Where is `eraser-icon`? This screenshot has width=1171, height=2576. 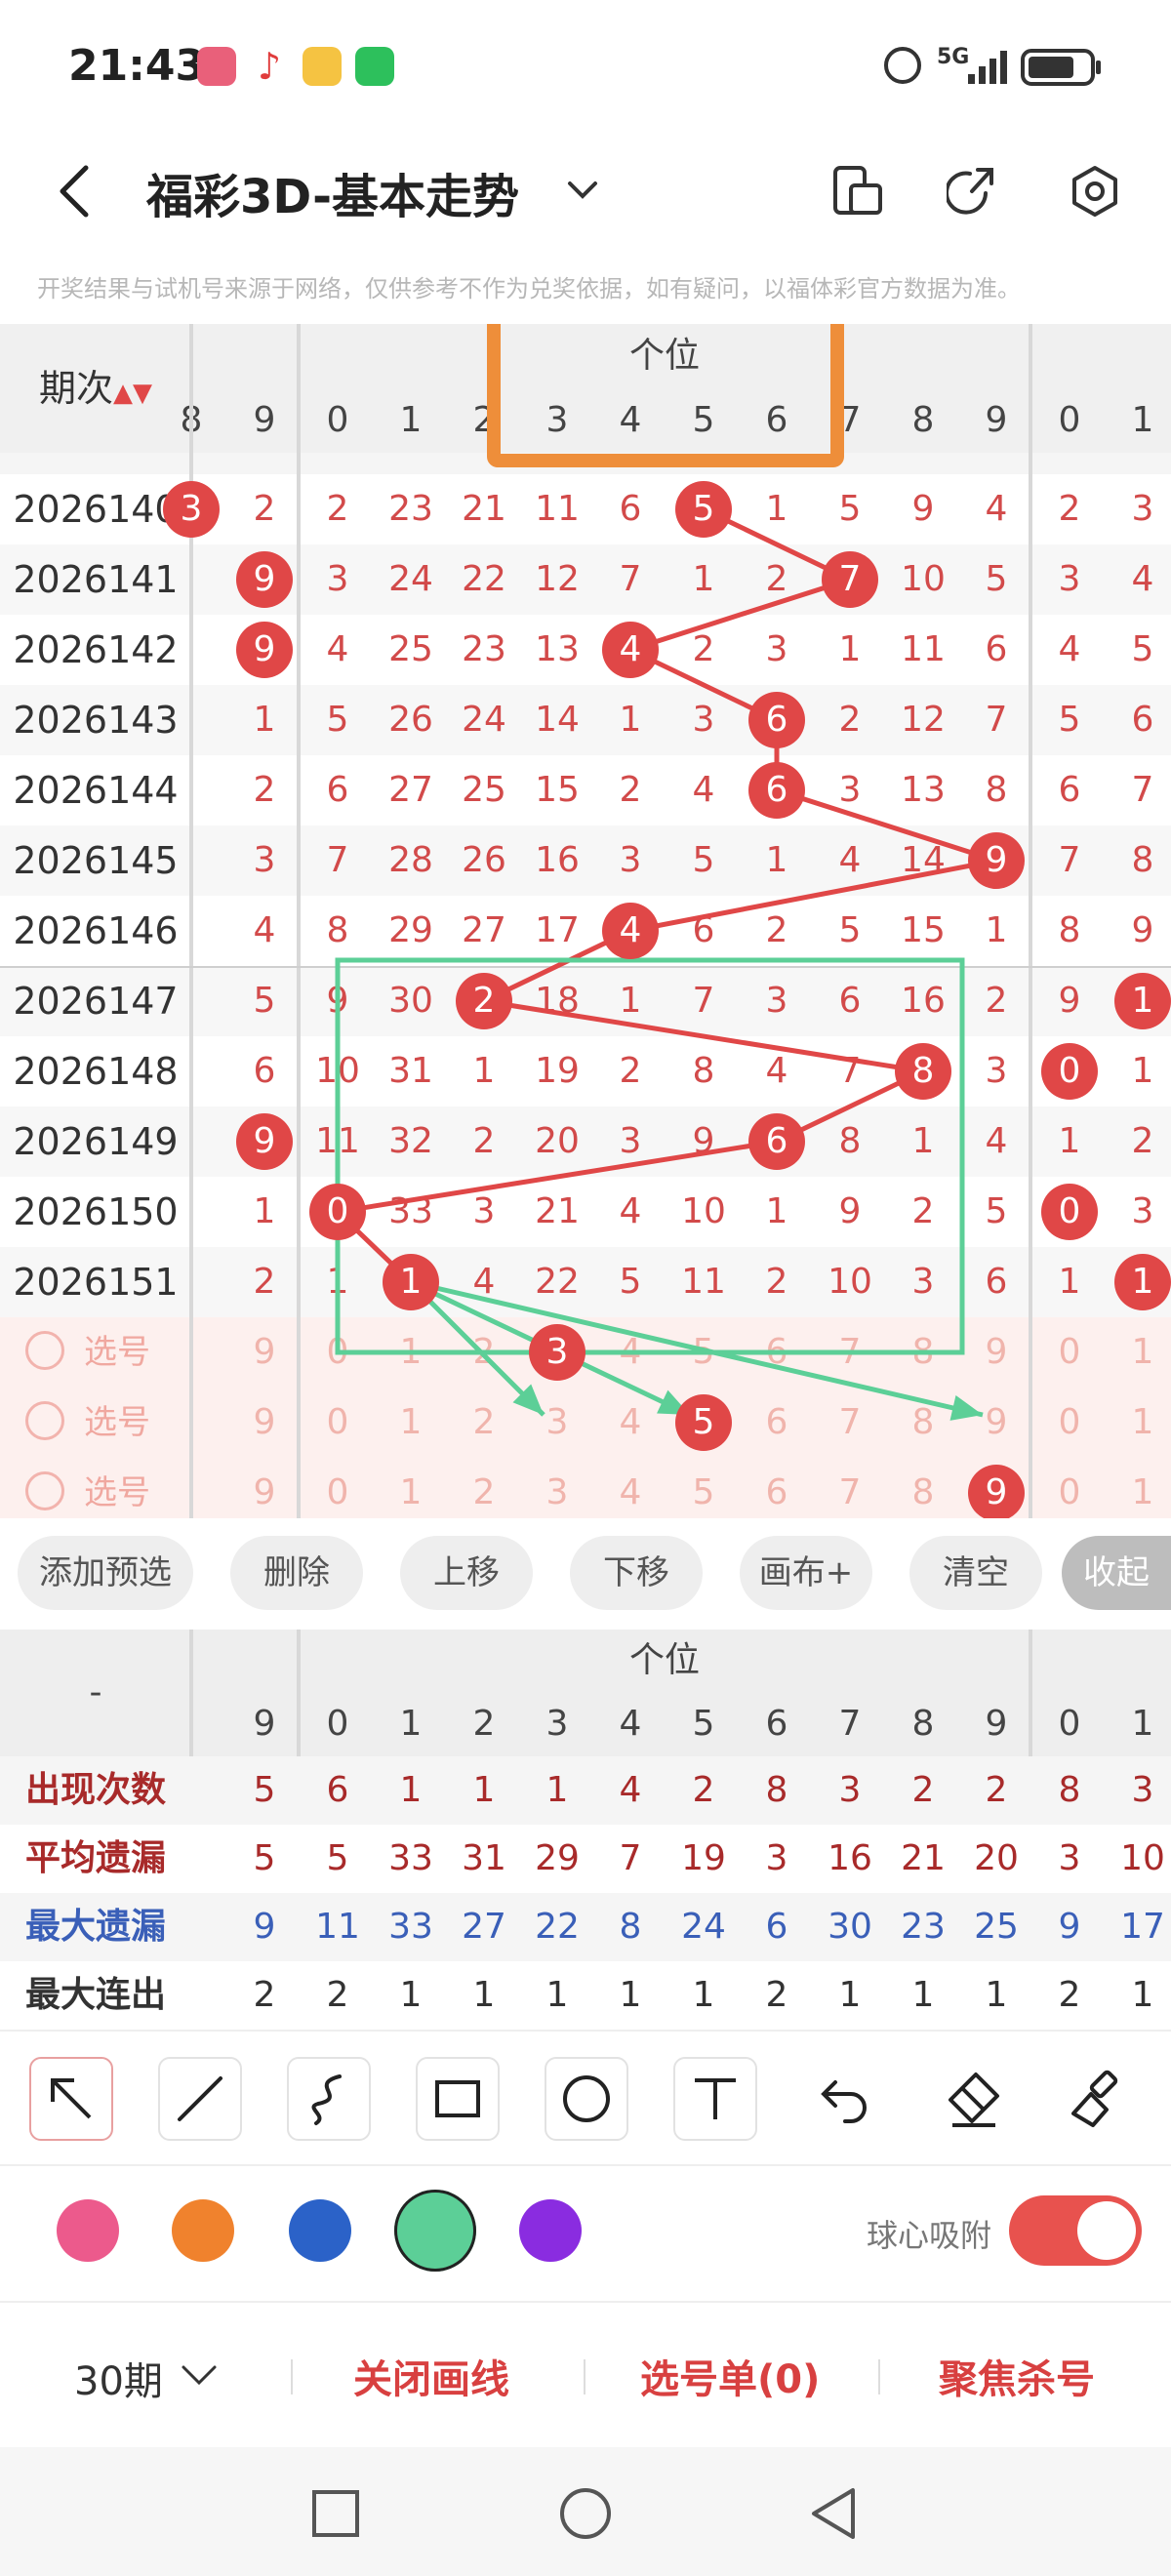 eraser-icon is located at coordinates (973, 2099).